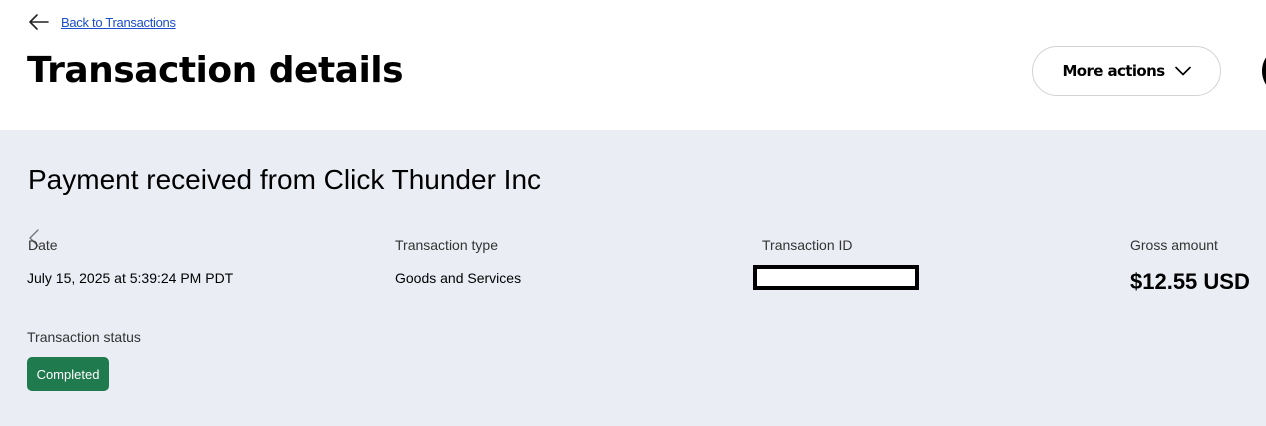 The width and height of the screenshot is (1266, 426). I want to click on page-title: Transaction details, so click(215, 70).